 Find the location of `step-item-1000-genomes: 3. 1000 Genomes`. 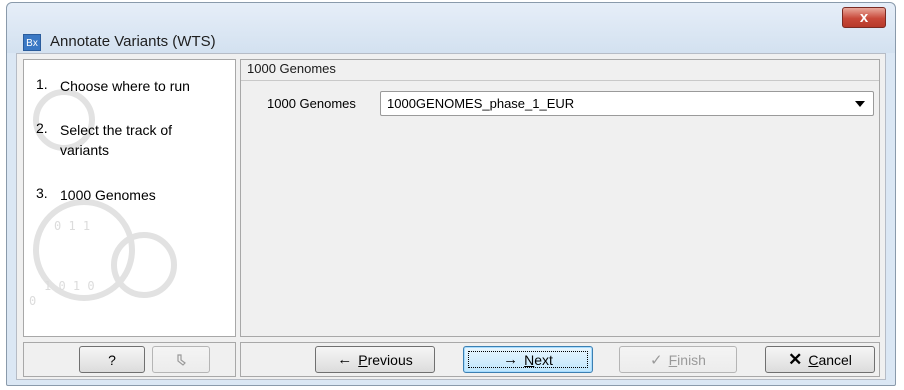

step-item-1000-genomes: 3. 1000 Genomes is located at coordinates (130, 195).